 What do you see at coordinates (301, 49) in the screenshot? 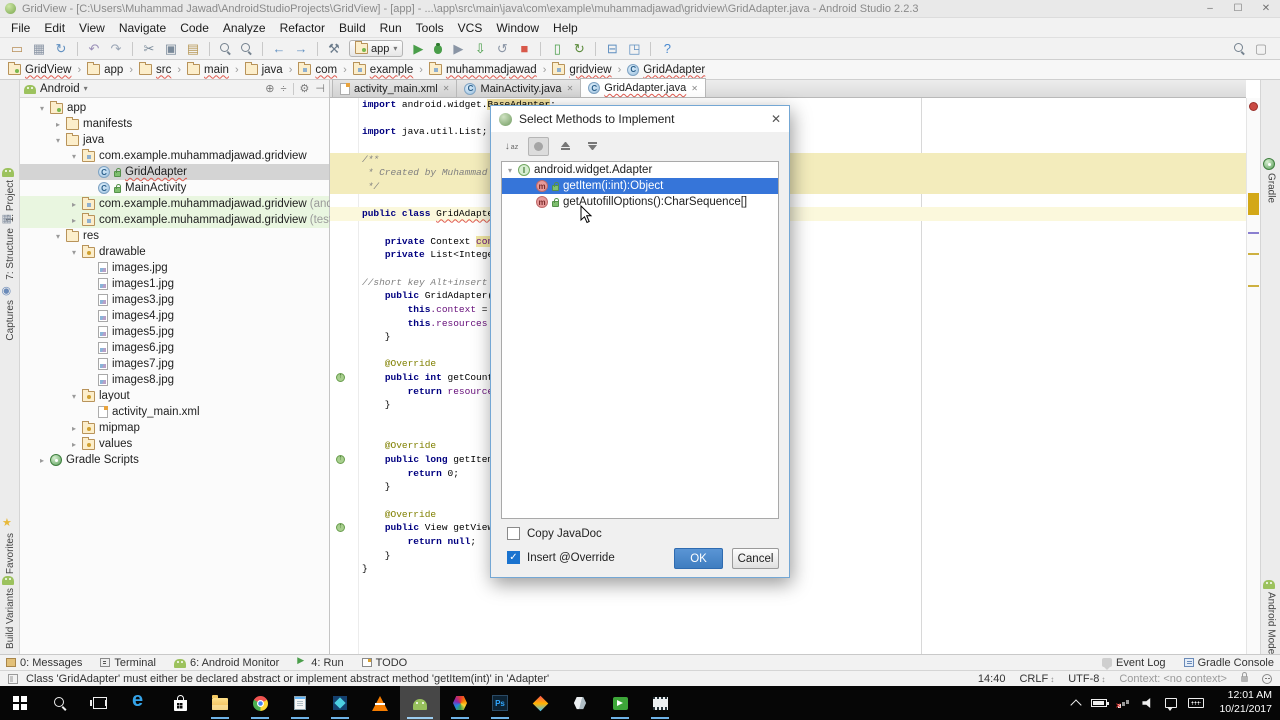
I see `navigate-forward-icon: →` at bounding box center [301, 49].